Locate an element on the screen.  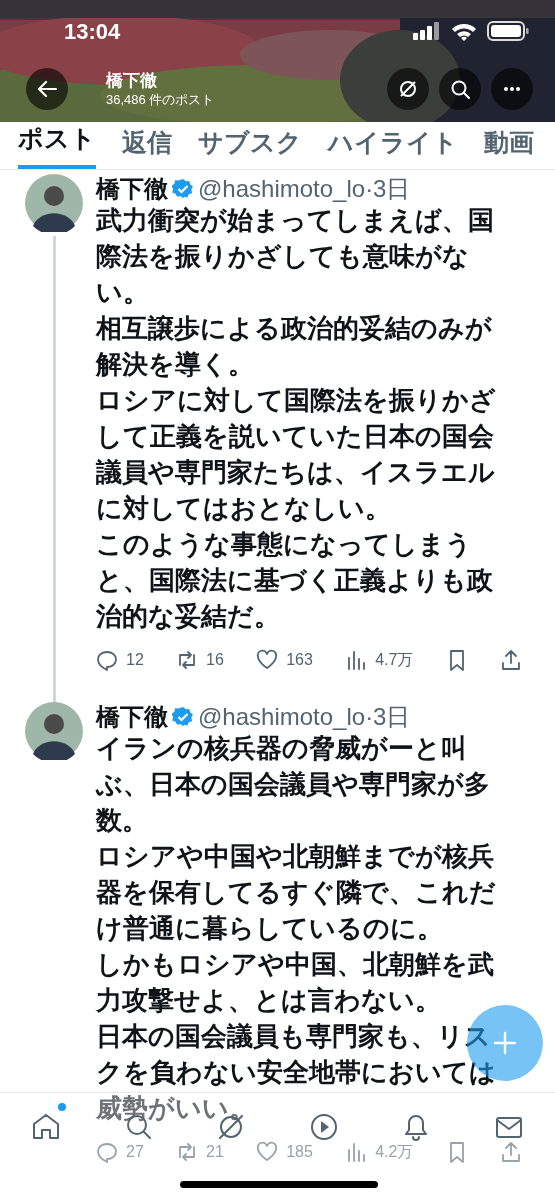
post-text: 相互譲歩による政治的妥結のみが解決を導く。 is located at coordinates (294, 346).